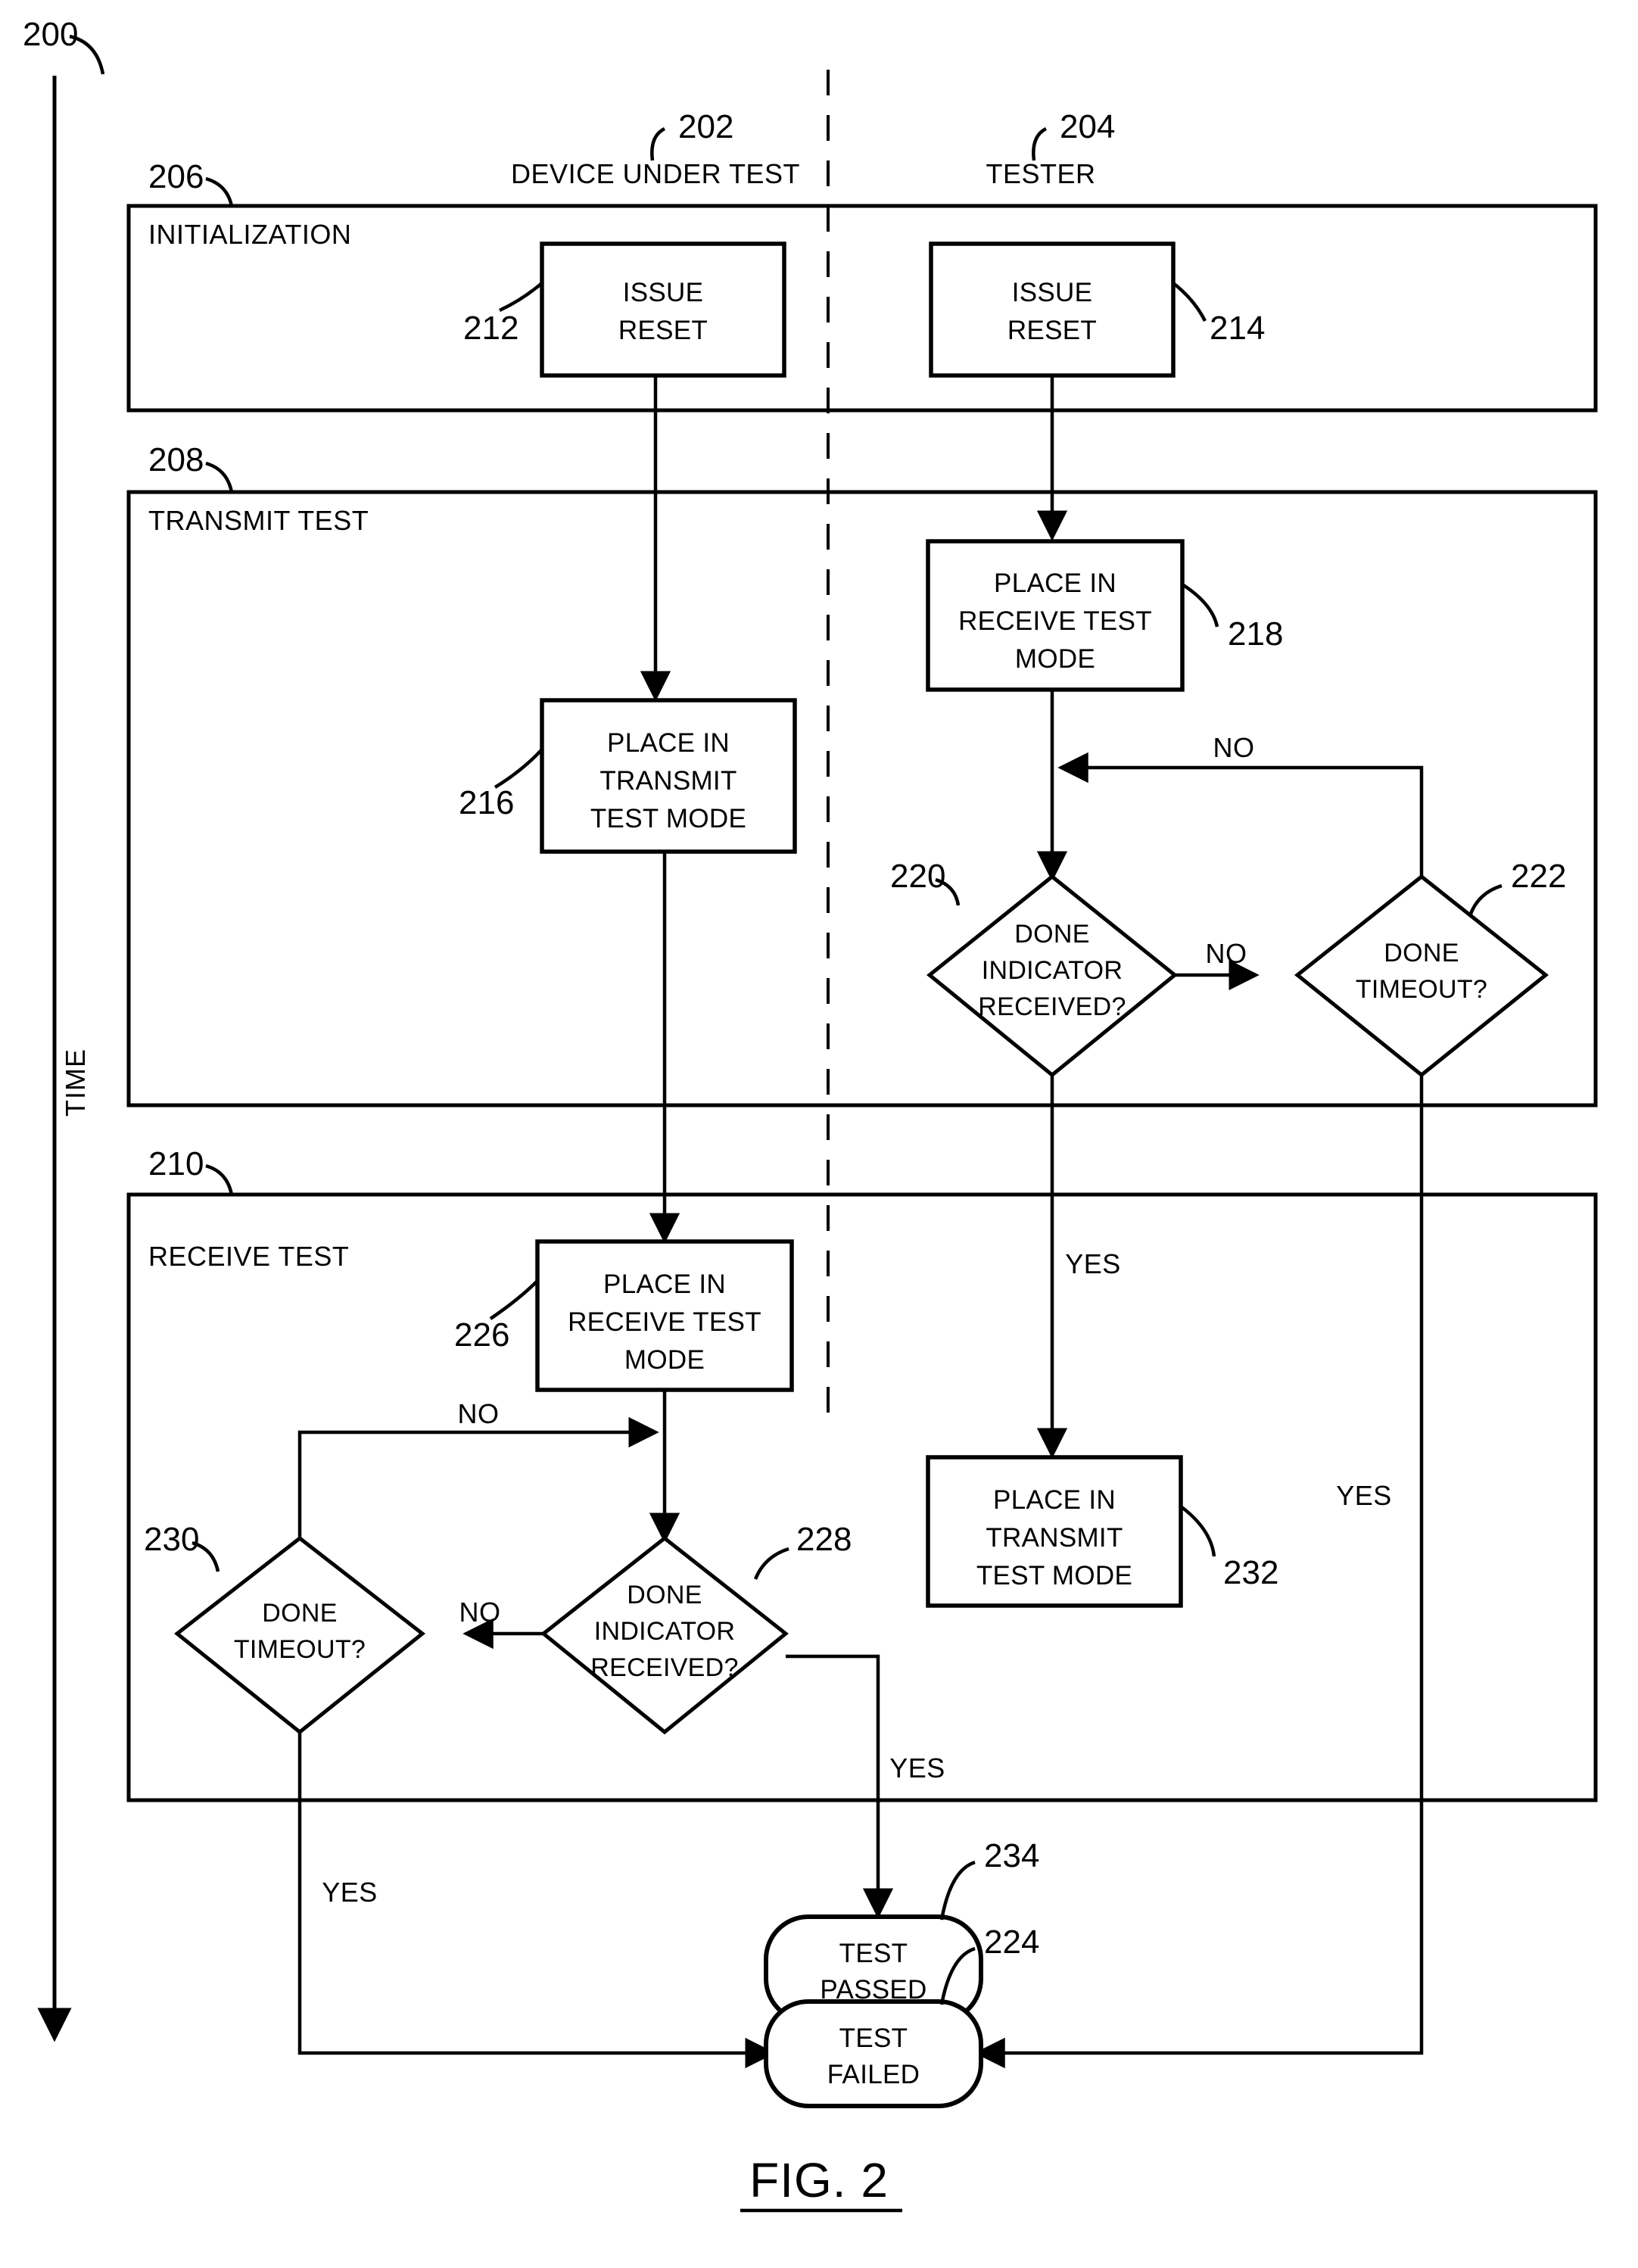 This screenshot has height=2268, width=1638. Describe the element at coordinates (1055, 659) in the screenshot. I see `node-218-line-3: MODE` at that location.